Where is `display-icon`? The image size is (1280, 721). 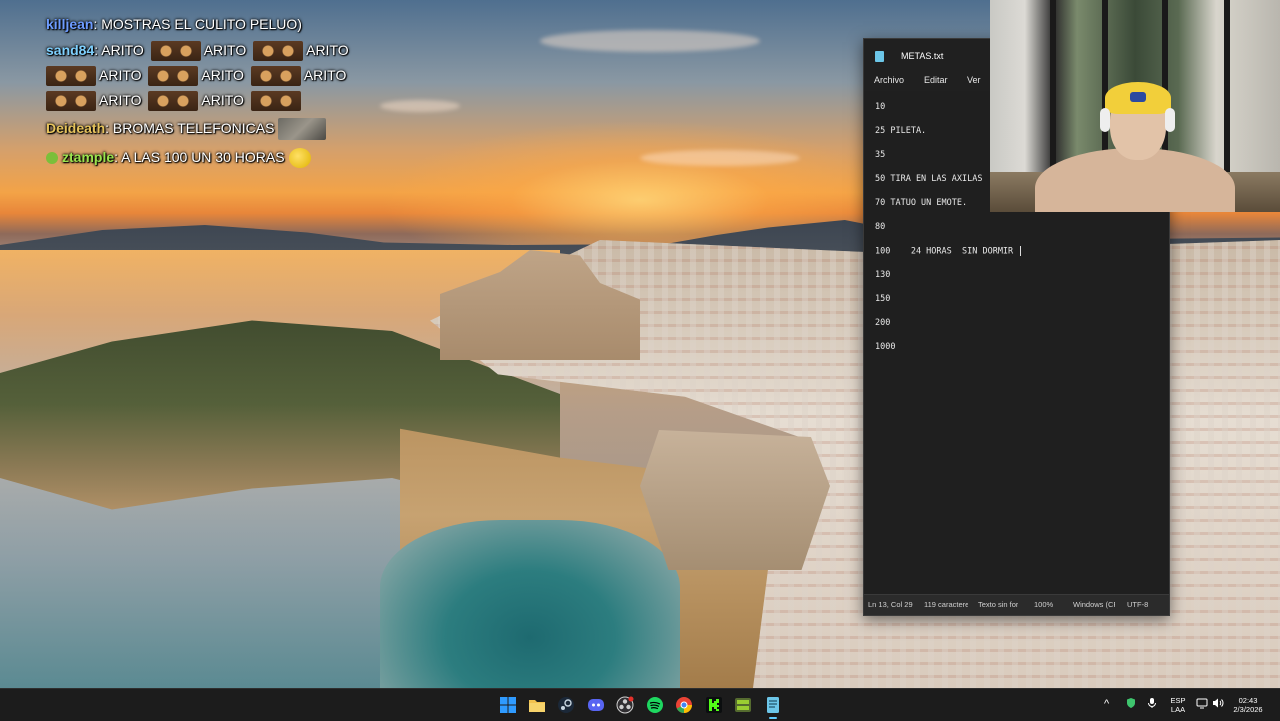
display-icon is located at coordinates (1202, 704).